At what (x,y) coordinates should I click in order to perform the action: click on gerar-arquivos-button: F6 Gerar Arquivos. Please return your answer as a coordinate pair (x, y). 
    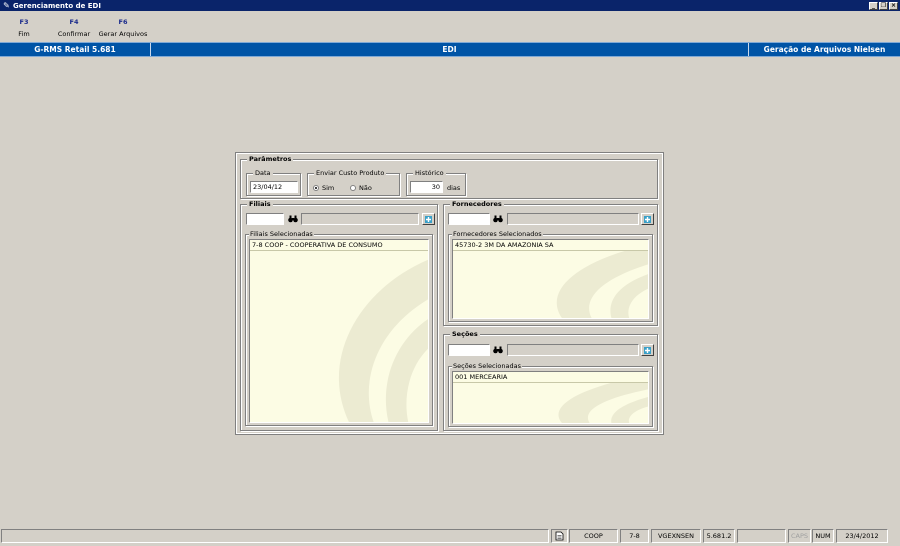
    Looking at the image, I should click on (123, 25).